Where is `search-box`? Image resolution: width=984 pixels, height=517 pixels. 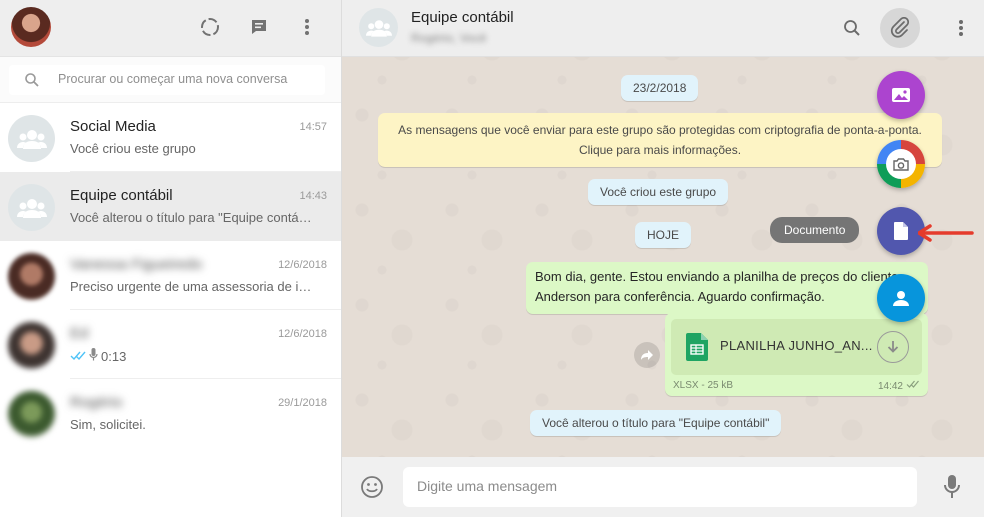 search-box is located at coordinates (167, 80).